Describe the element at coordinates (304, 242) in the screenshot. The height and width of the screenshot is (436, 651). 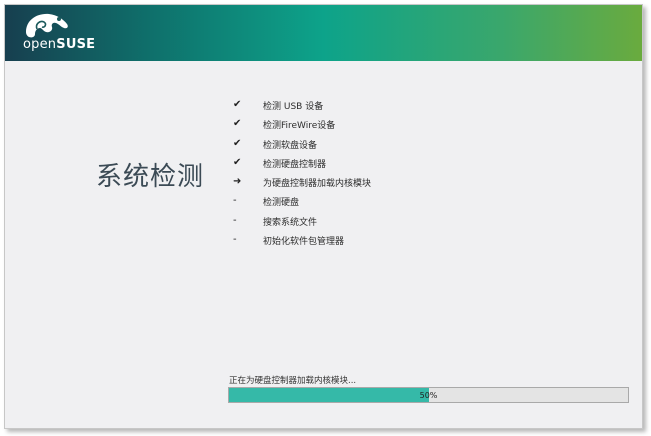
I see `step-label: 初始化软件包管理器` at that location.